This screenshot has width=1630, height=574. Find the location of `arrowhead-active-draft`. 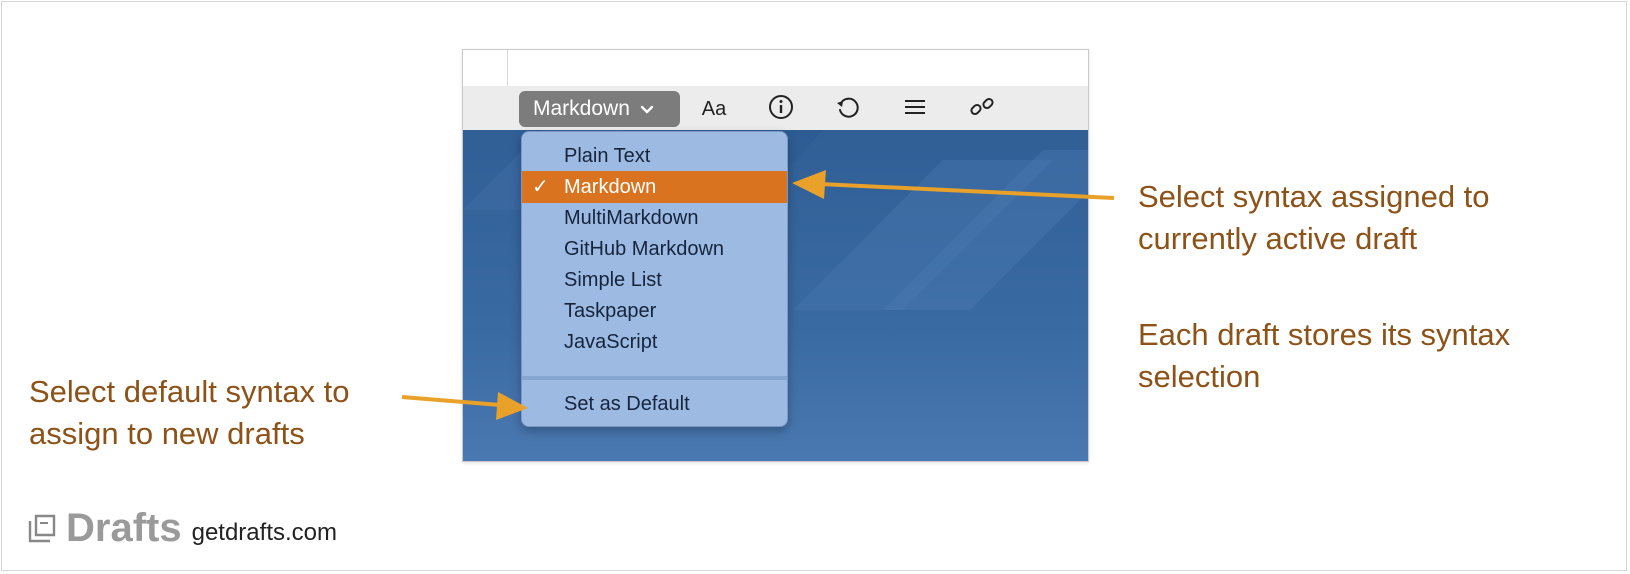

arrowhead-active-draft is located at coordinates (809, 184).